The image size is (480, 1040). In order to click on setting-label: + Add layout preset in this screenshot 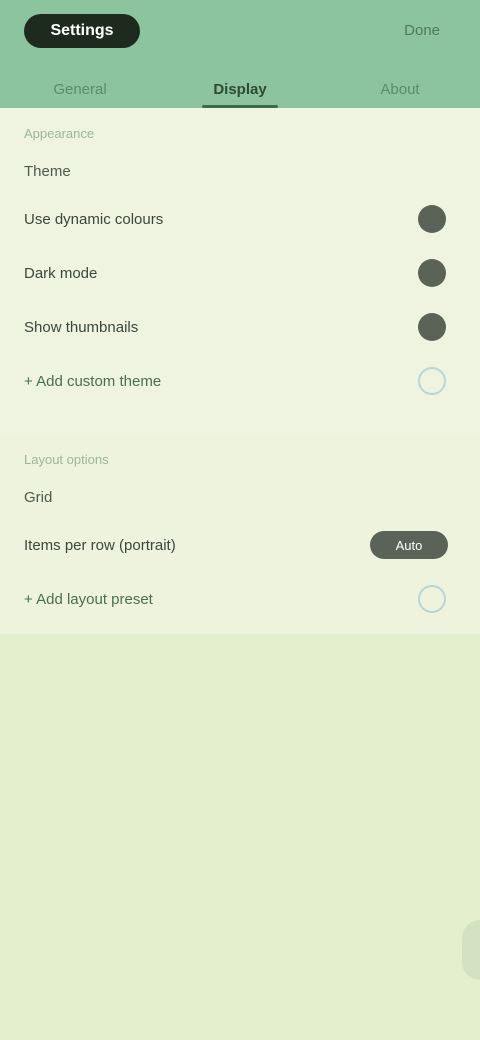, I will do `click(88, 599)`.